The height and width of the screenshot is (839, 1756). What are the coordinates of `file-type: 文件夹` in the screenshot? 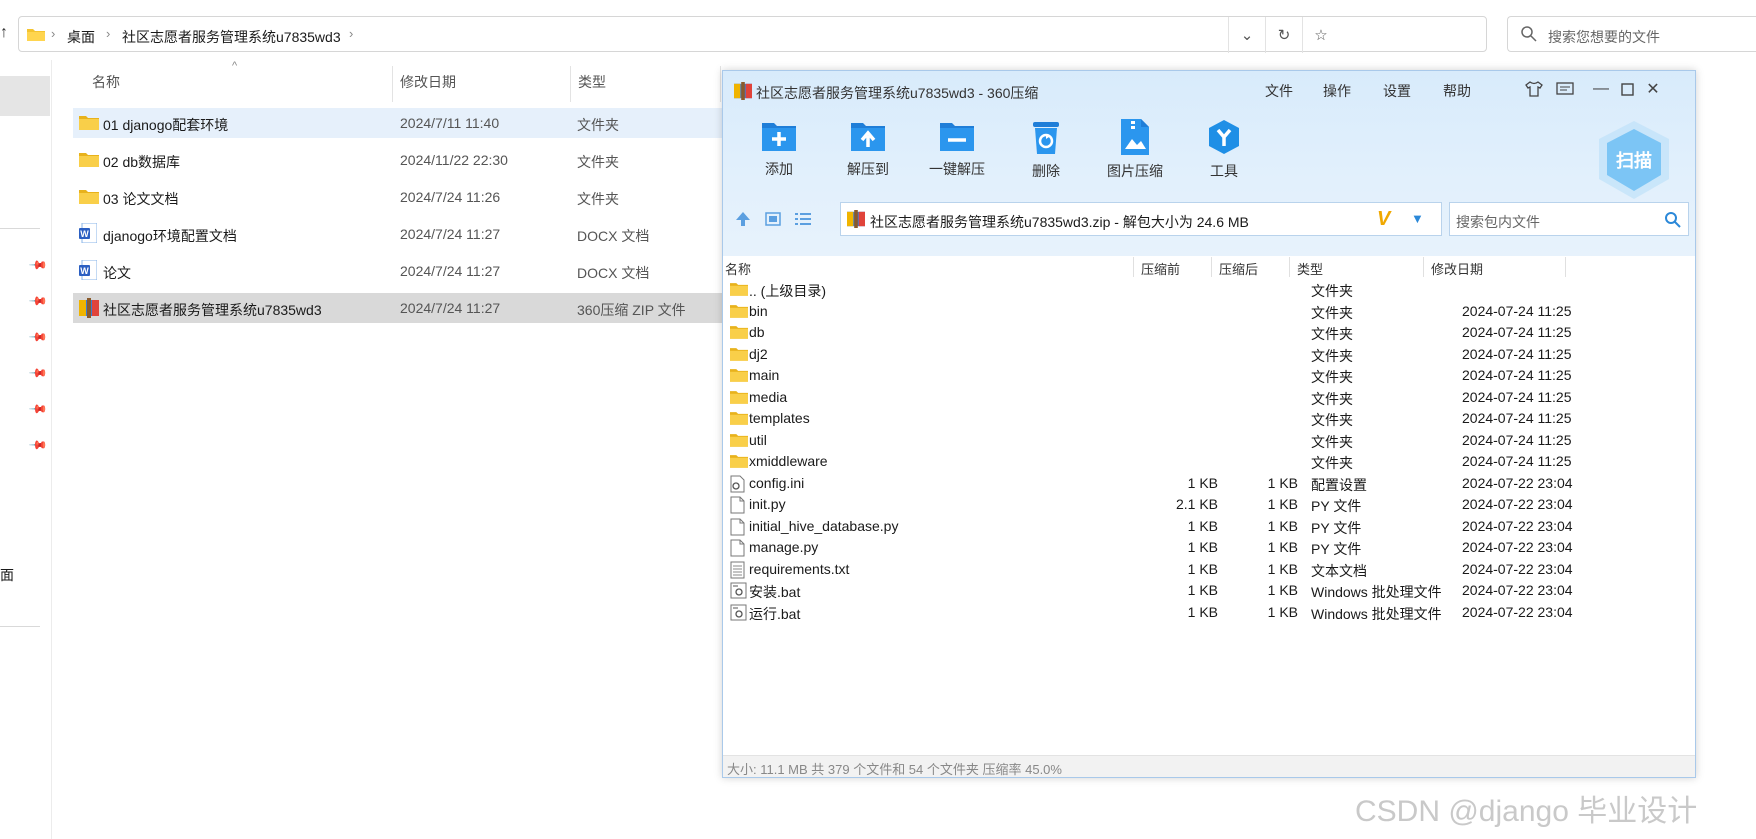 It's located at (598, 162).